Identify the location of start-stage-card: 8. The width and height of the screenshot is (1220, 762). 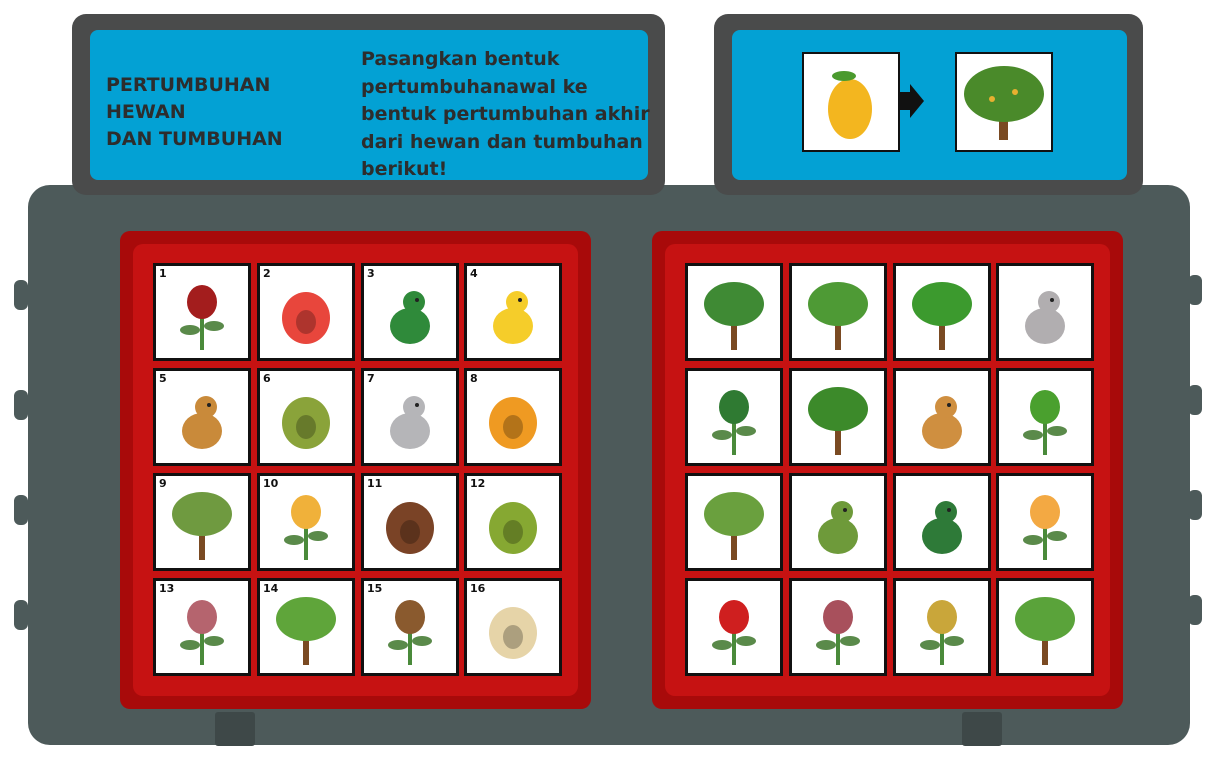
(513, 417).